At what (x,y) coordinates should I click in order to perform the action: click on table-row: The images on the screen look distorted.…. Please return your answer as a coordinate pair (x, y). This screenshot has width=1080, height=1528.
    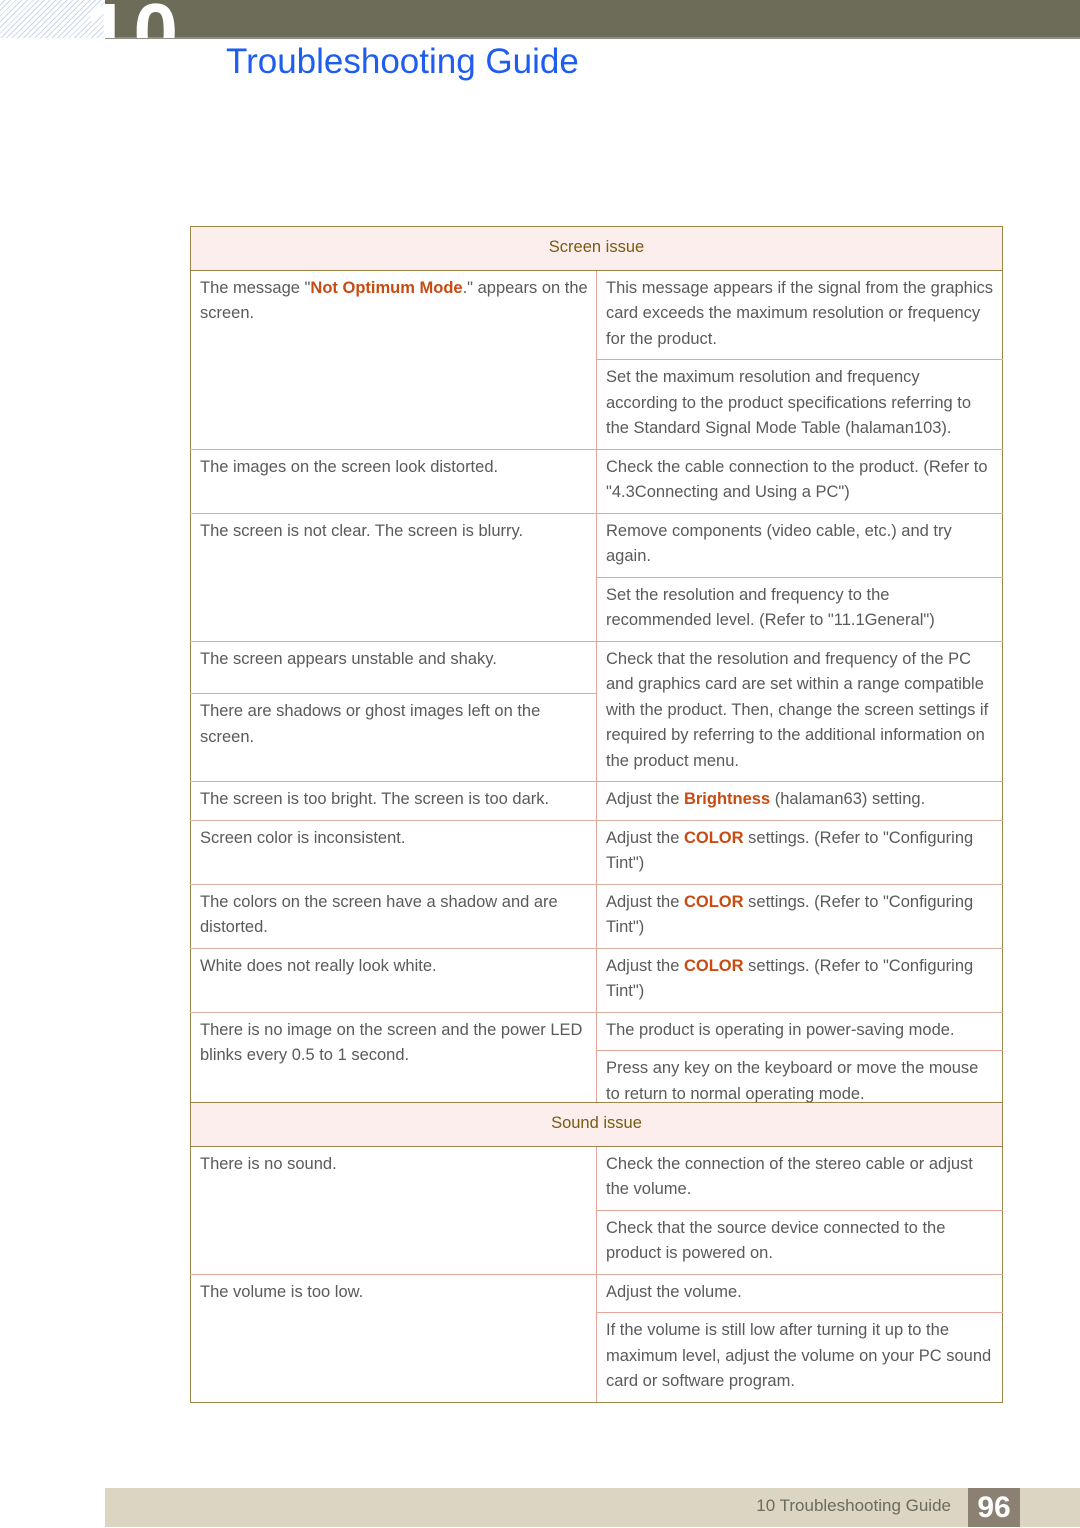
    Looking at the image, I should click on (596, 481).